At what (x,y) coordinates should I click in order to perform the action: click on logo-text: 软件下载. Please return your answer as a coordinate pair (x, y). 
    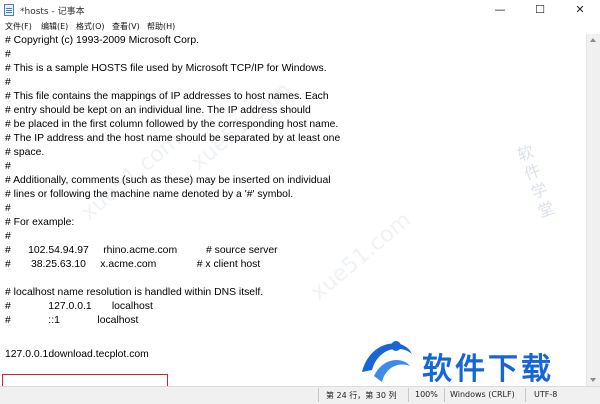
    Looking at the image, I should click on (488, 369).